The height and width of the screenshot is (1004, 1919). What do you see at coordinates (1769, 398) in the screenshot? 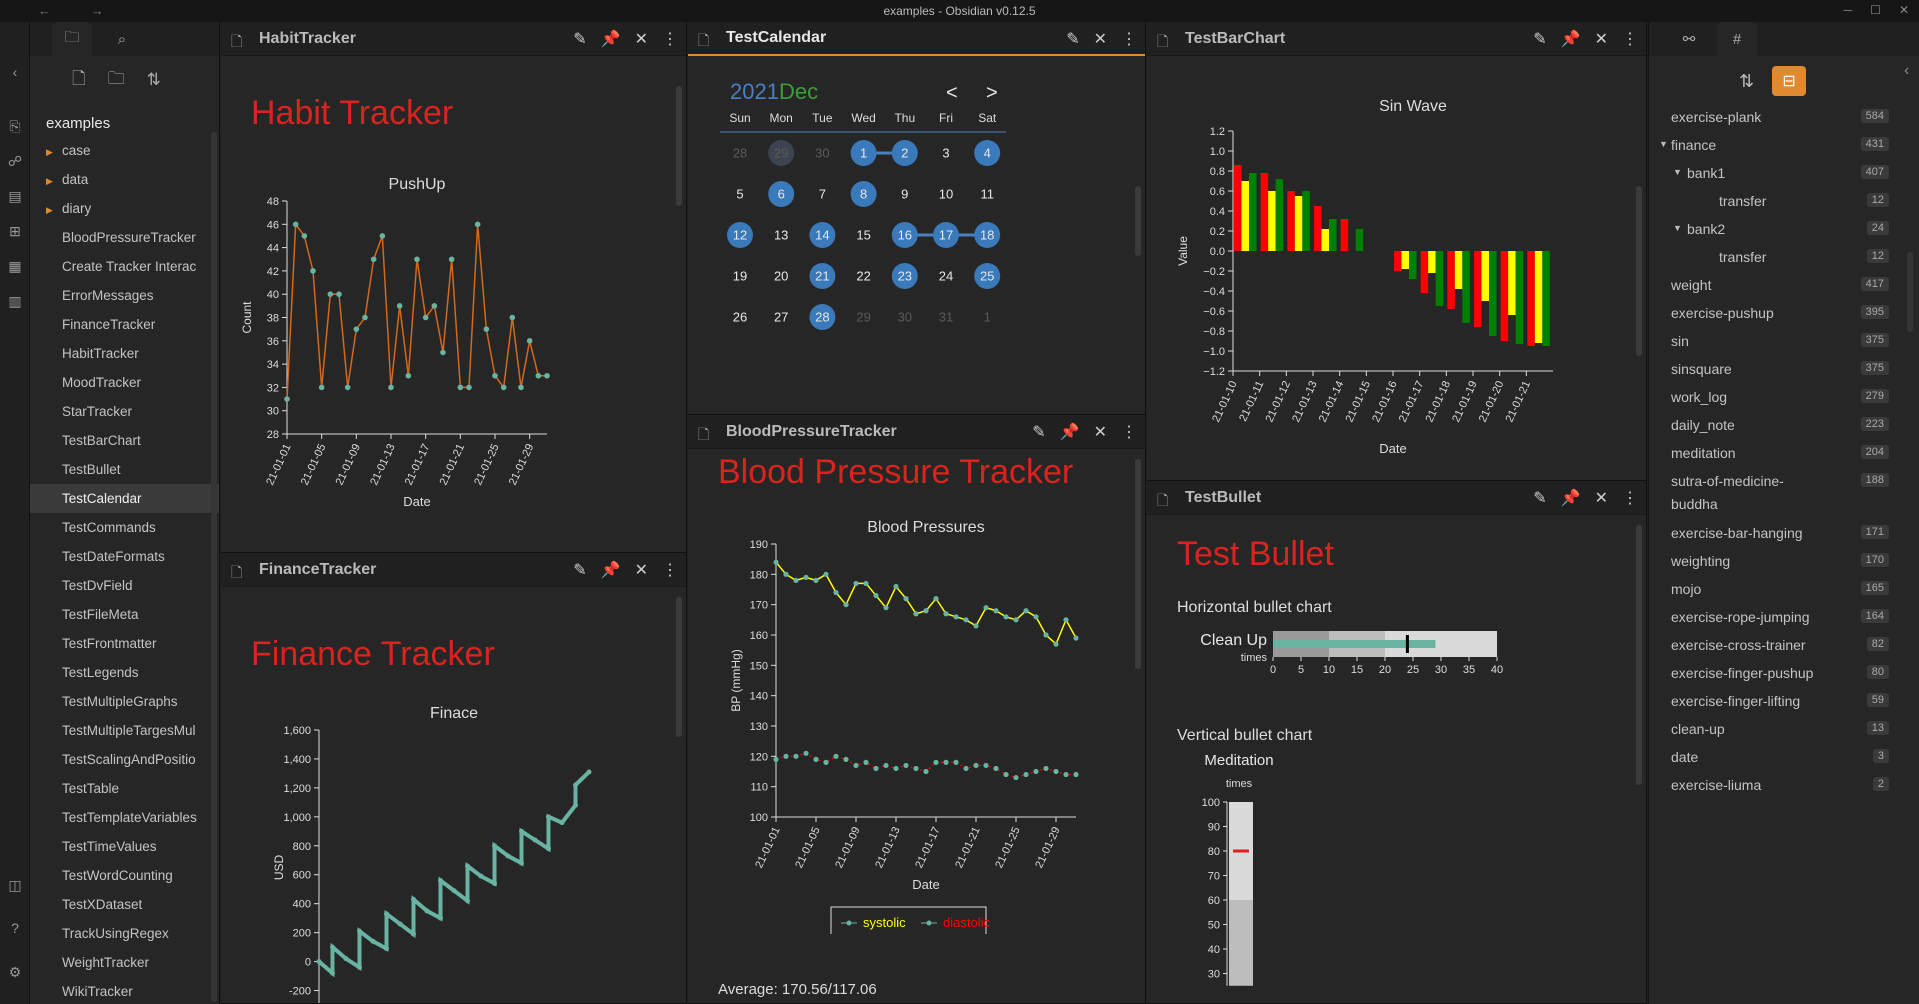
I see `tag-item: work_log 279` at bounding box center [1769, 398].